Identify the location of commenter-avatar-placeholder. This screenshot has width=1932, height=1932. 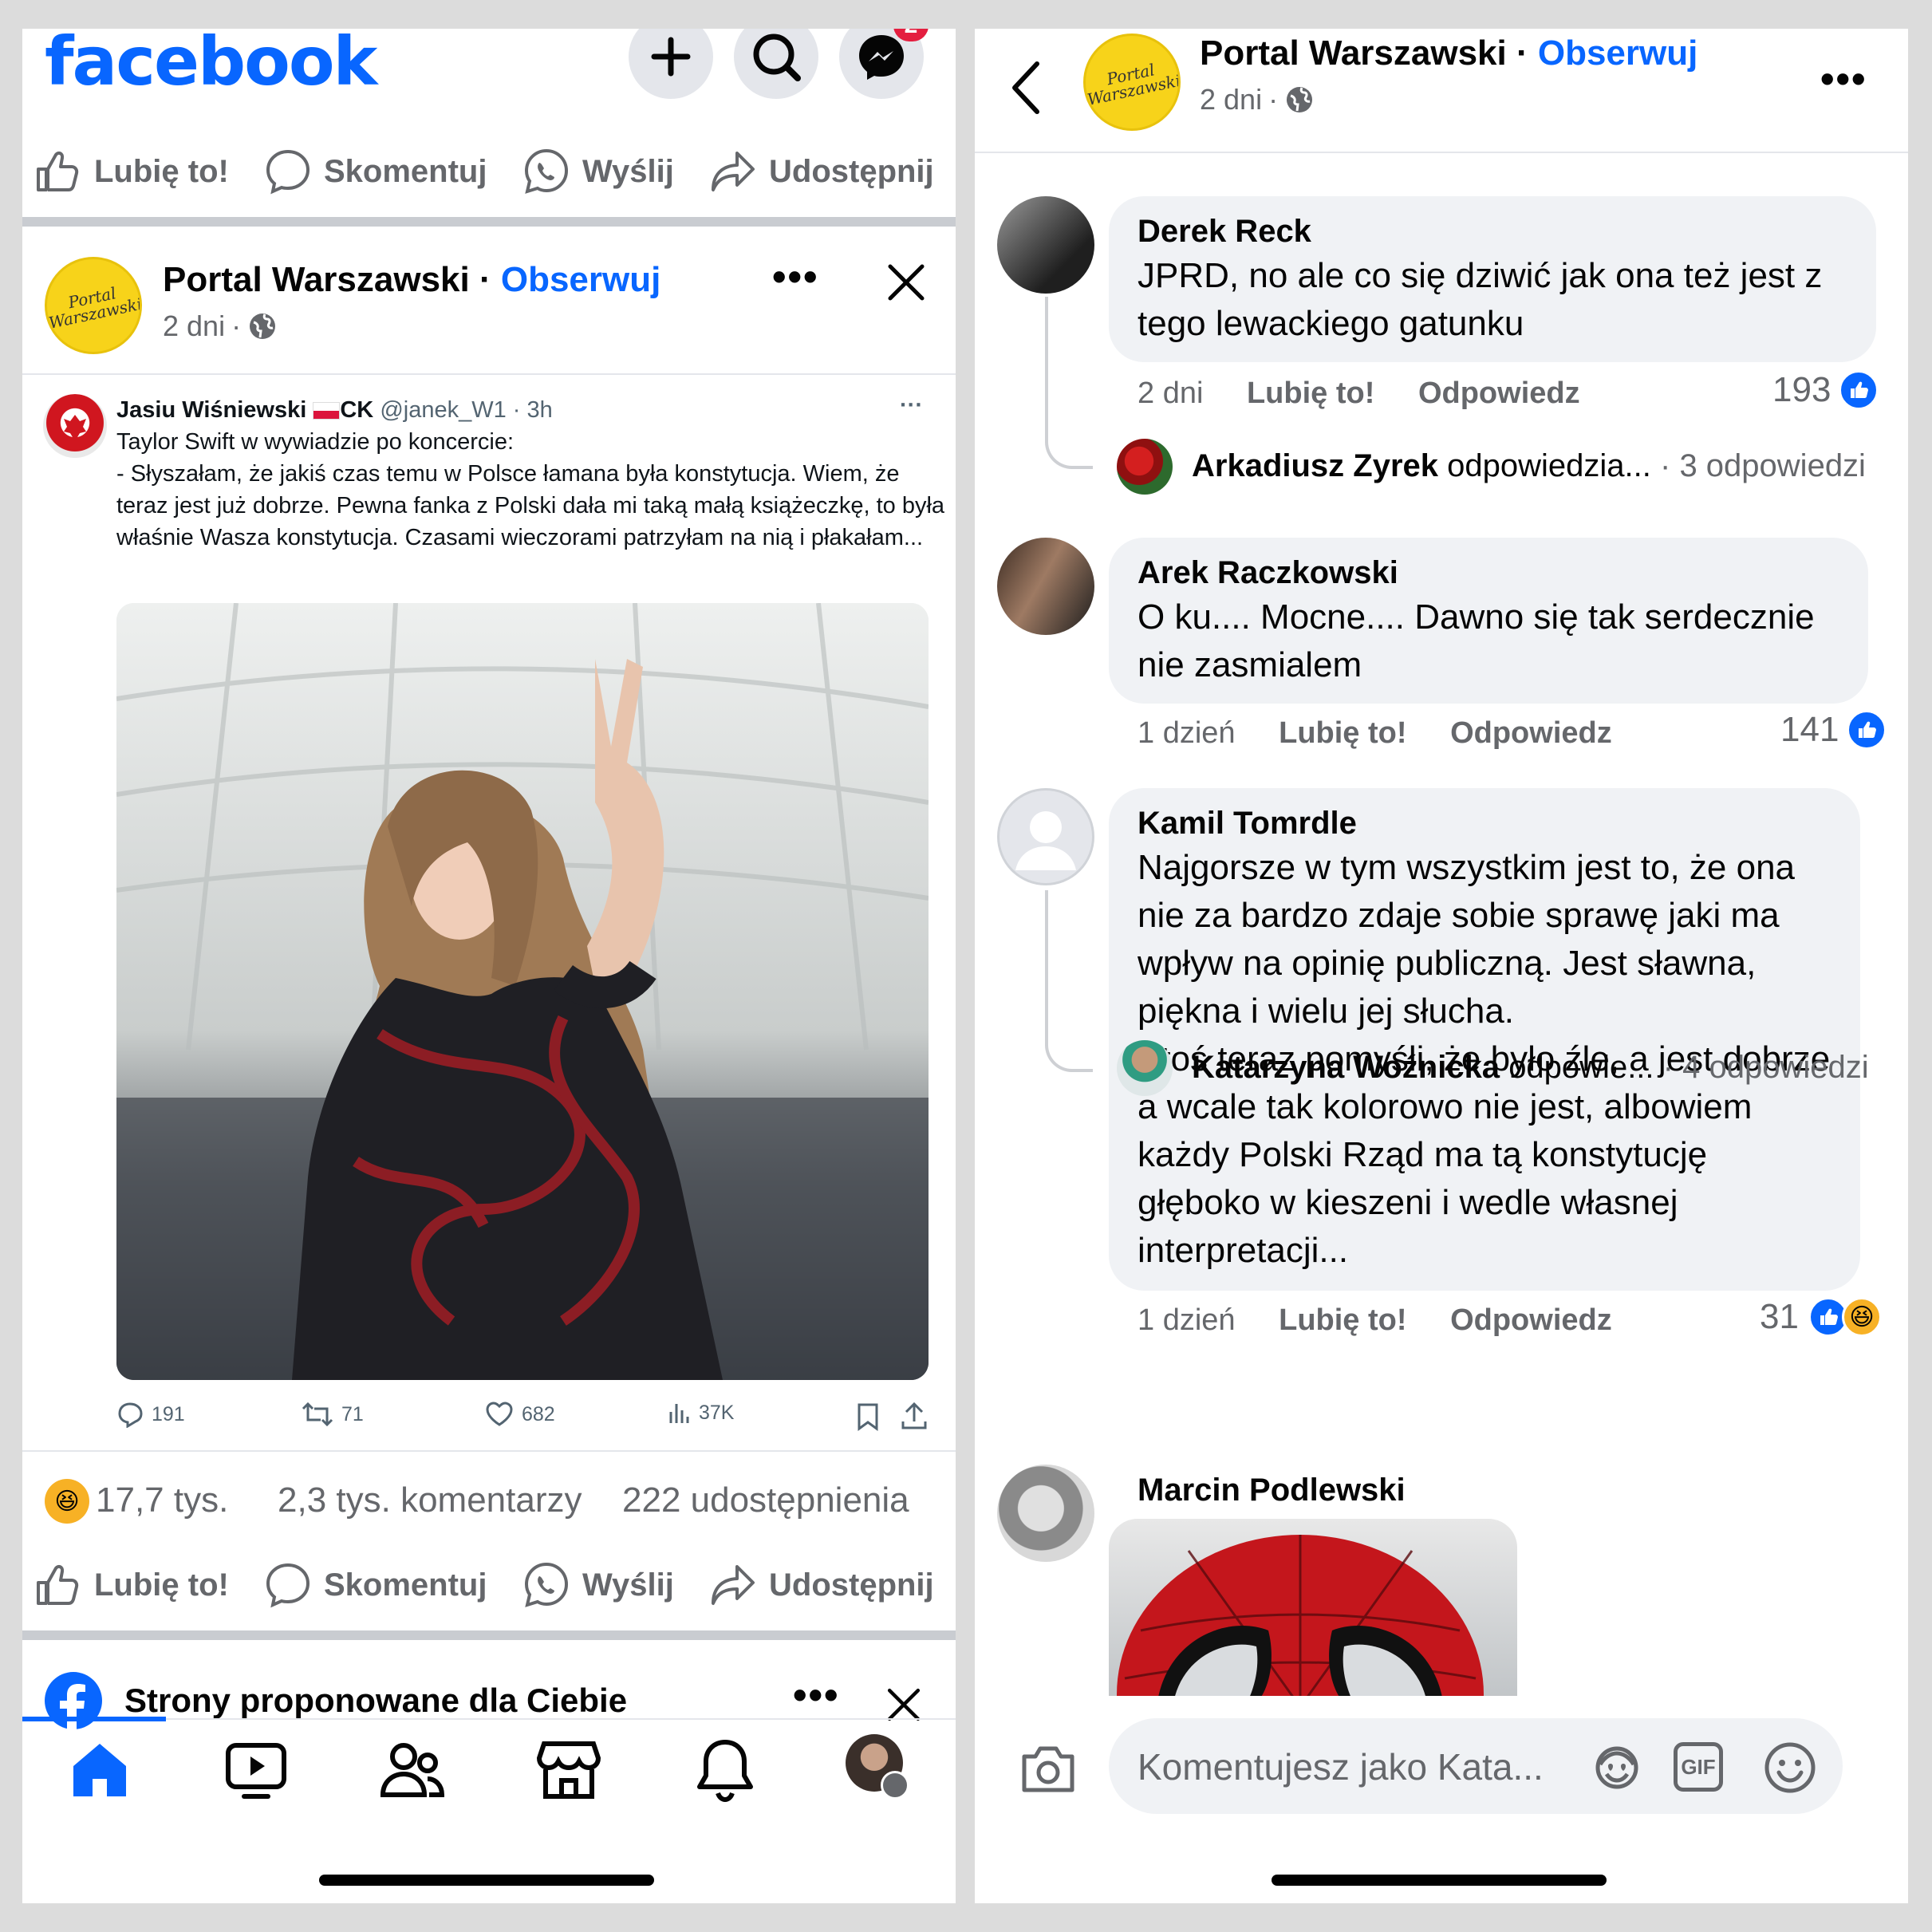
(1046, 836).